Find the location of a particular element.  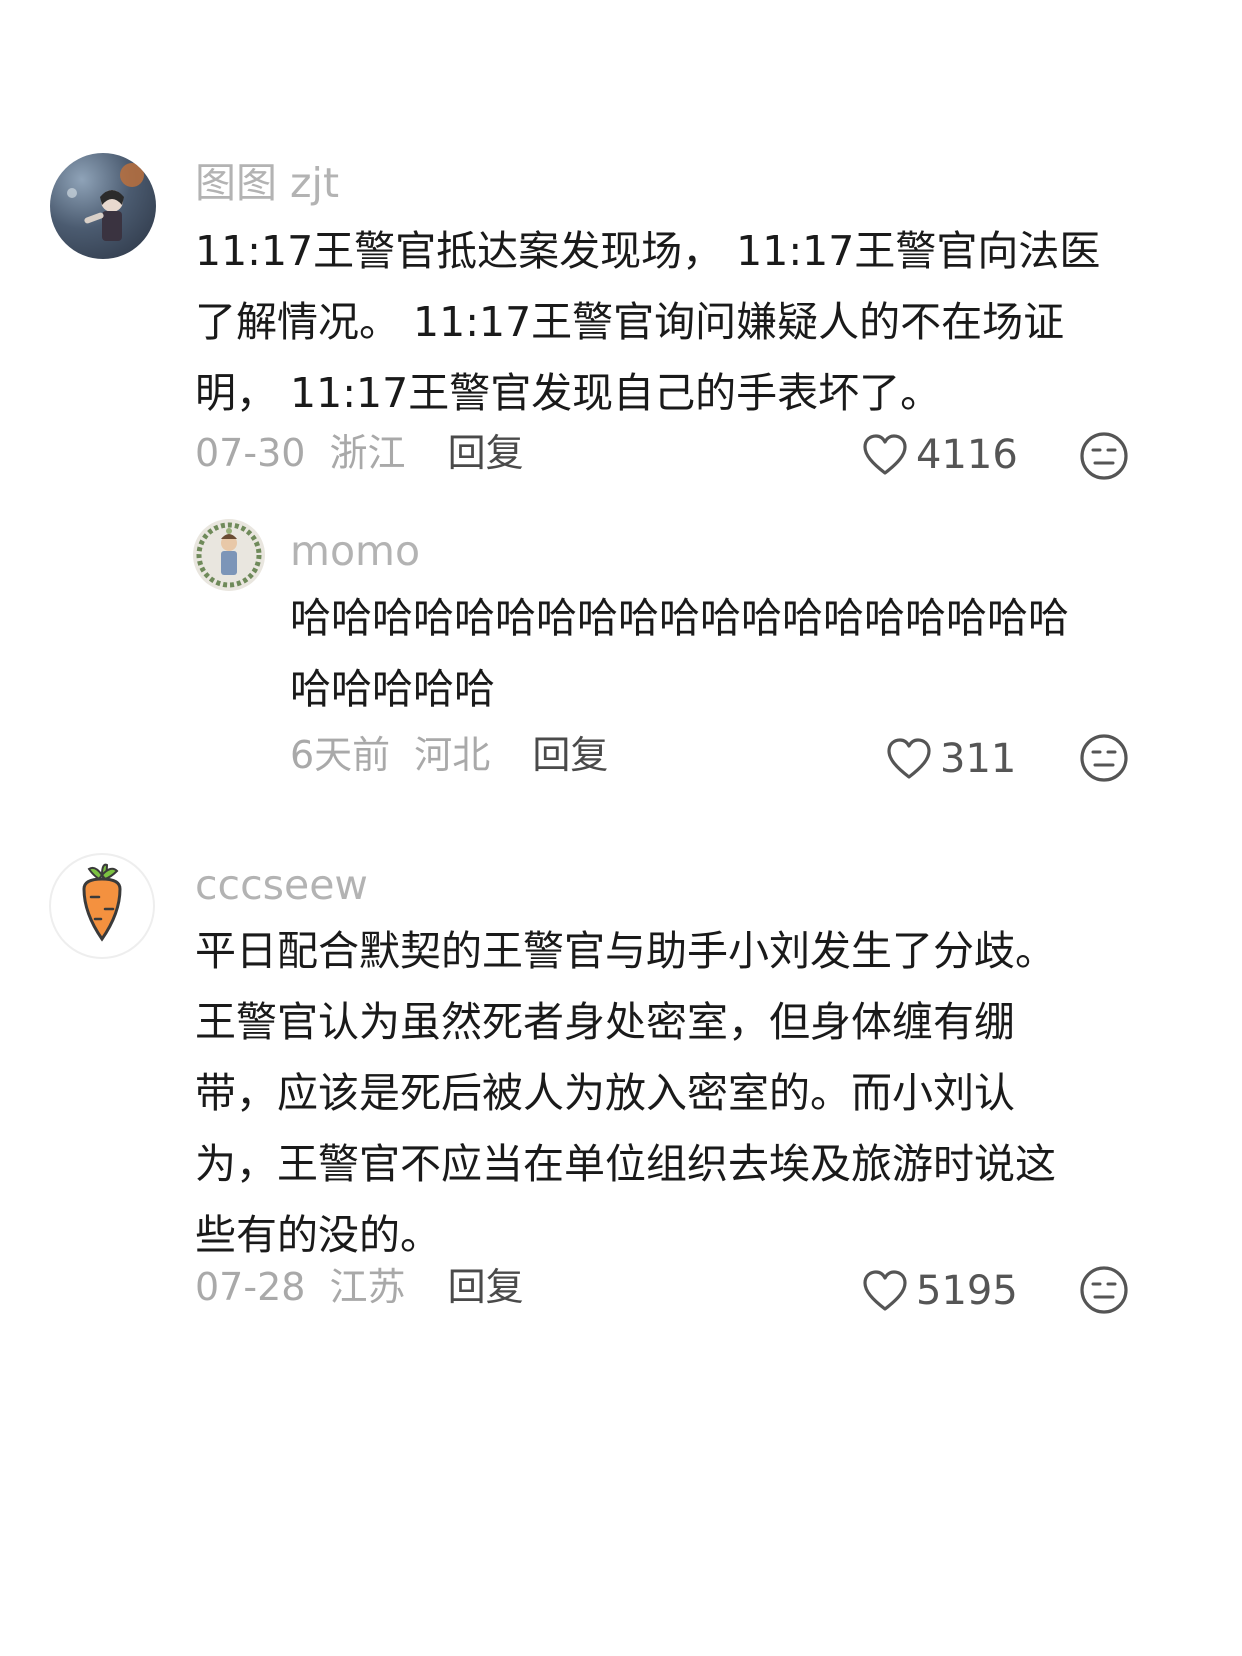

username: cccseew is located at coordinates (281, 885).